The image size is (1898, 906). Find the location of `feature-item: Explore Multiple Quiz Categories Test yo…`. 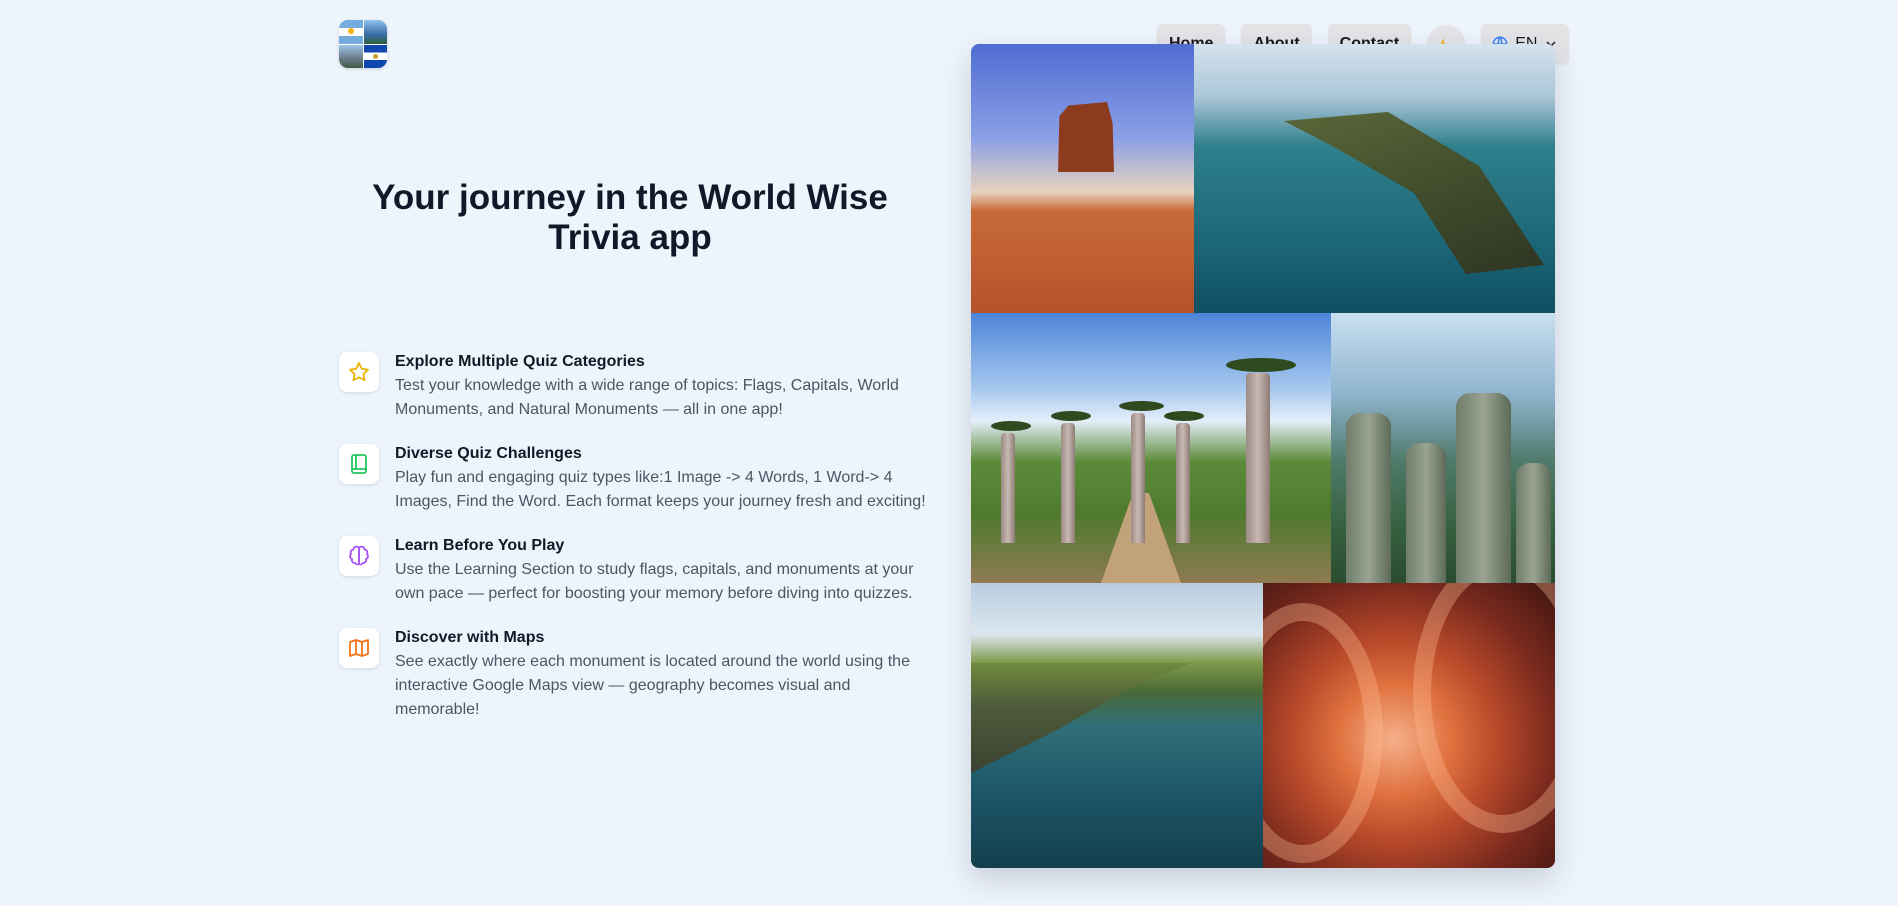

feature-item: Explore Multiple Quiz Categories Test yo… is located at coordinates (634, 387).